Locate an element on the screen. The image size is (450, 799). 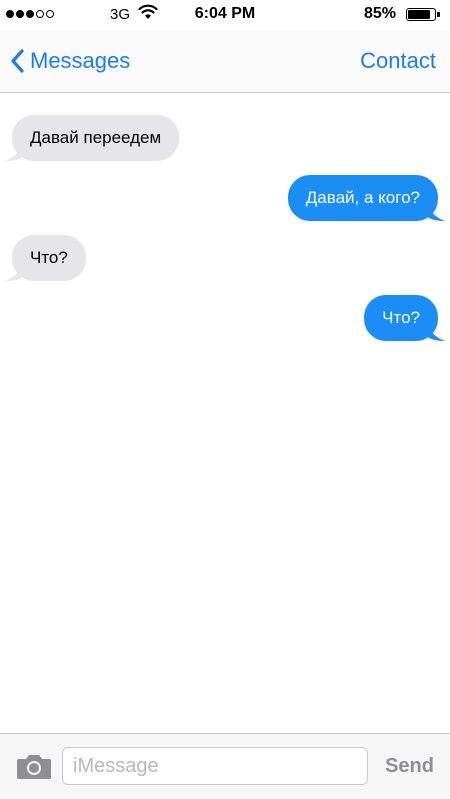
incoming-message-bubble: Давай переедем is located at coordinates (92, 138).